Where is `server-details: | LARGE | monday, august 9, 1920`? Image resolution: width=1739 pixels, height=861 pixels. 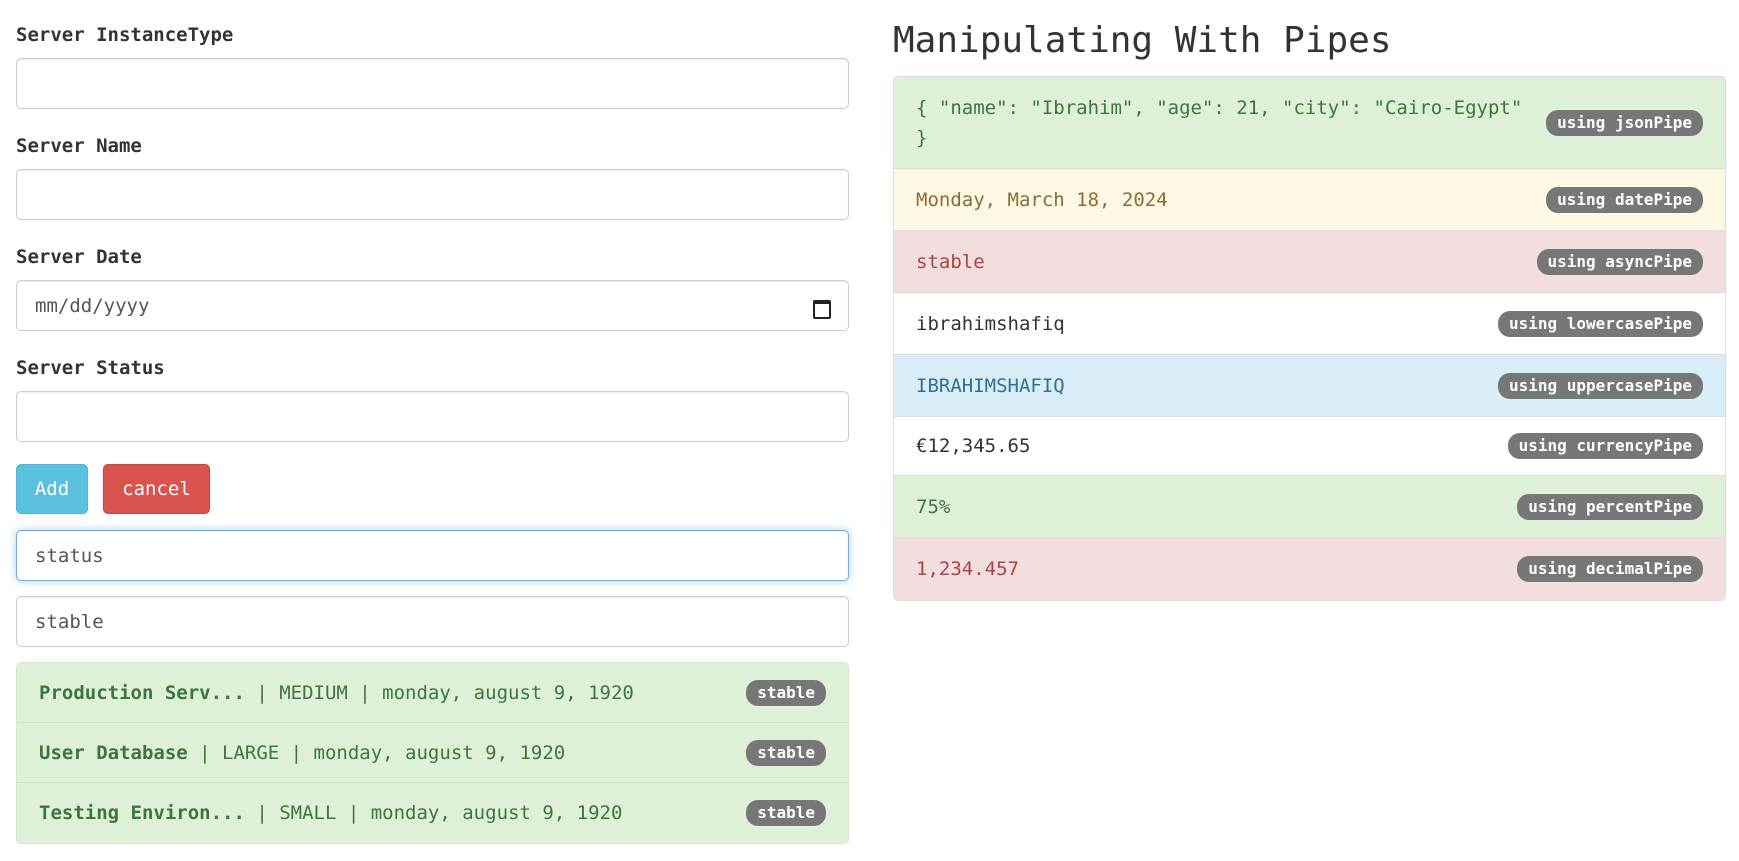 server-details: | LARGE | monday, august 9, 1920 is located at coordinates (376, 752).